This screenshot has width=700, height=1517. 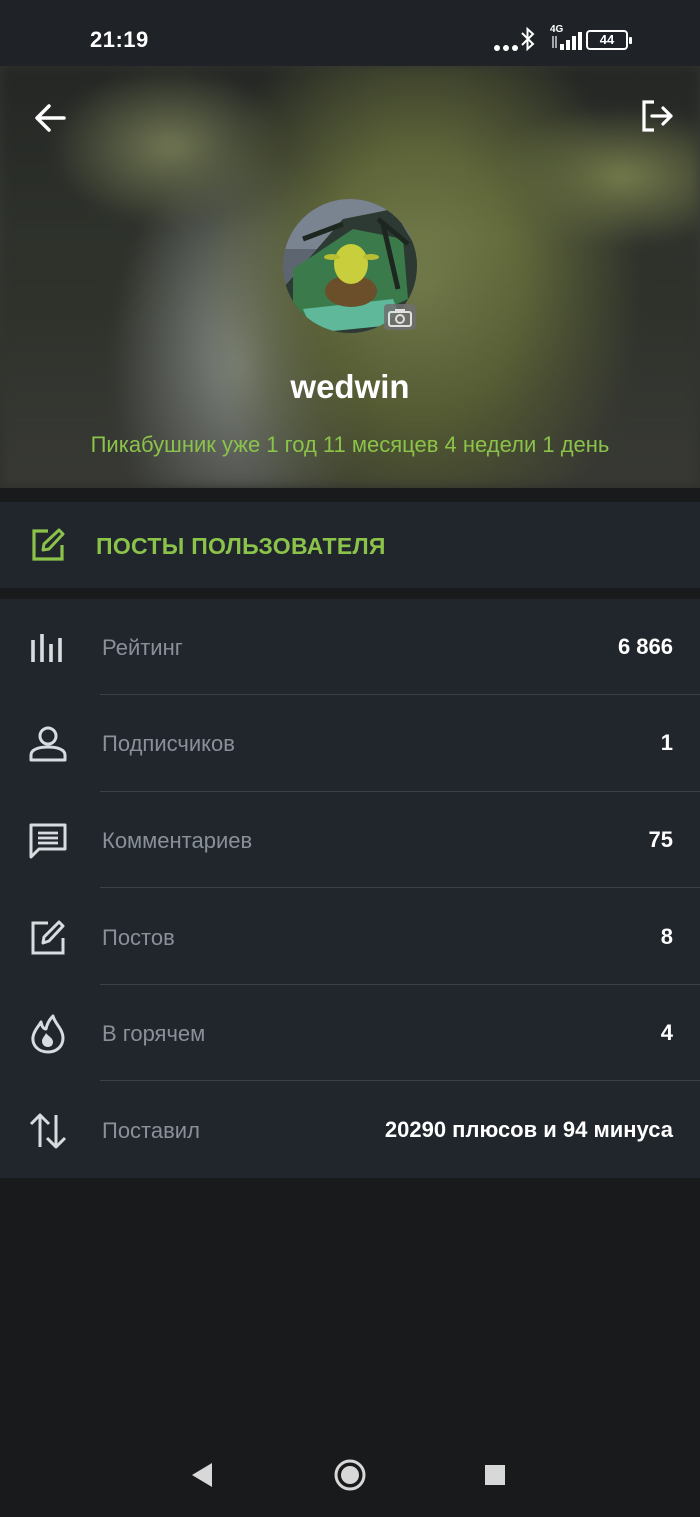 What do you see at coordinates (154, 1033) in the screenshot?
I see `stat-label: В горячем` at bounding box center [154, 1033].